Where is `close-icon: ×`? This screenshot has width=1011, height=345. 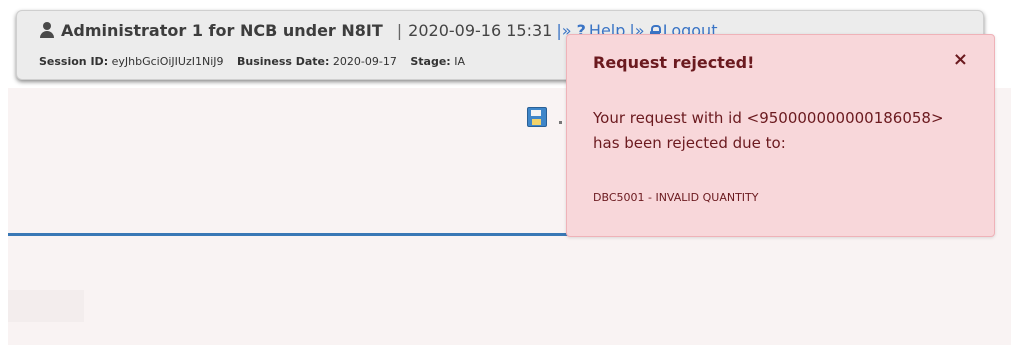 close-icon: × is located at coordinates (960, 60).